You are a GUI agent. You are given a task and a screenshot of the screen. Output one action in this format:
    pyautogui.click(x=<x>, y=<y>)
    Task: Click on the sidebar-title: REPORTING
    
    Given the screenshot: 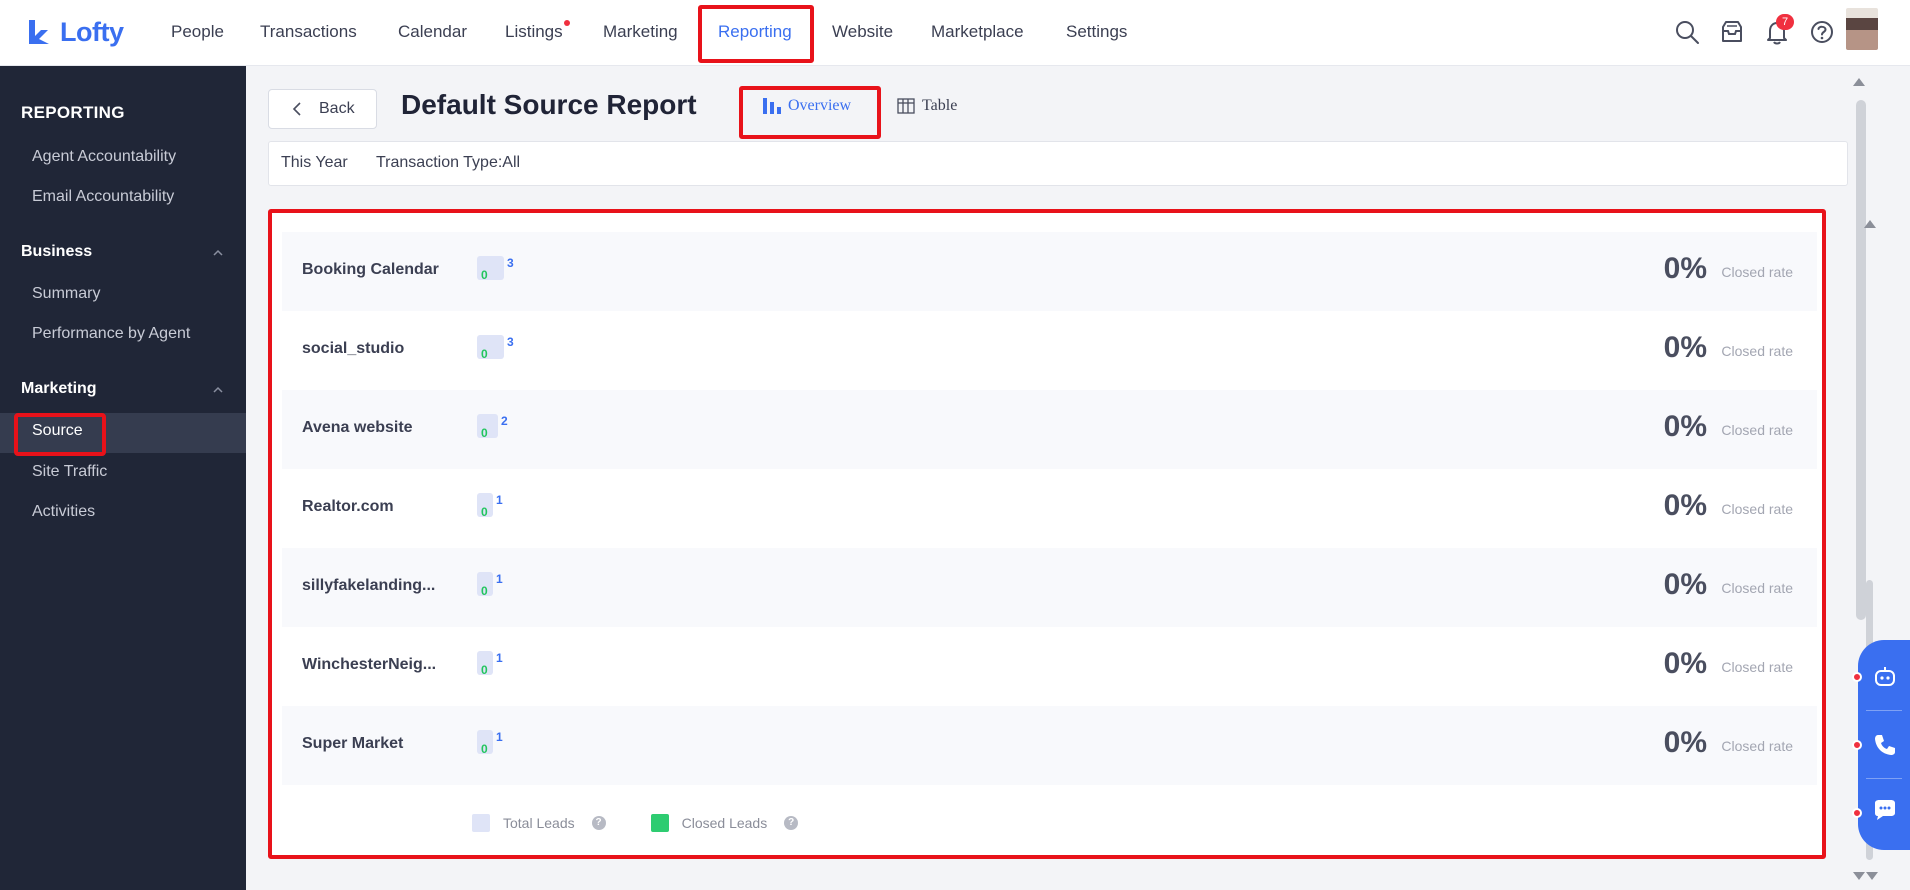 What is the action you would take?
    pyautogui.click(x=73, y=112)
    